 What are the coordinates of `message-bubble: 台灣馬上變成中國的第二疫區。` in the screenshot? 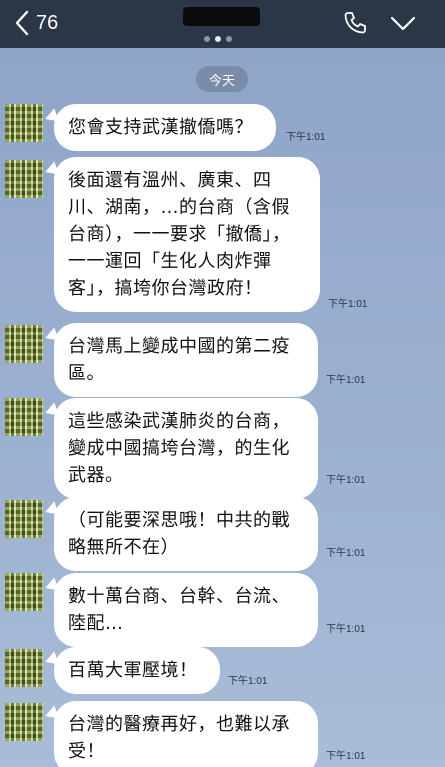 It's located at (186, 360).